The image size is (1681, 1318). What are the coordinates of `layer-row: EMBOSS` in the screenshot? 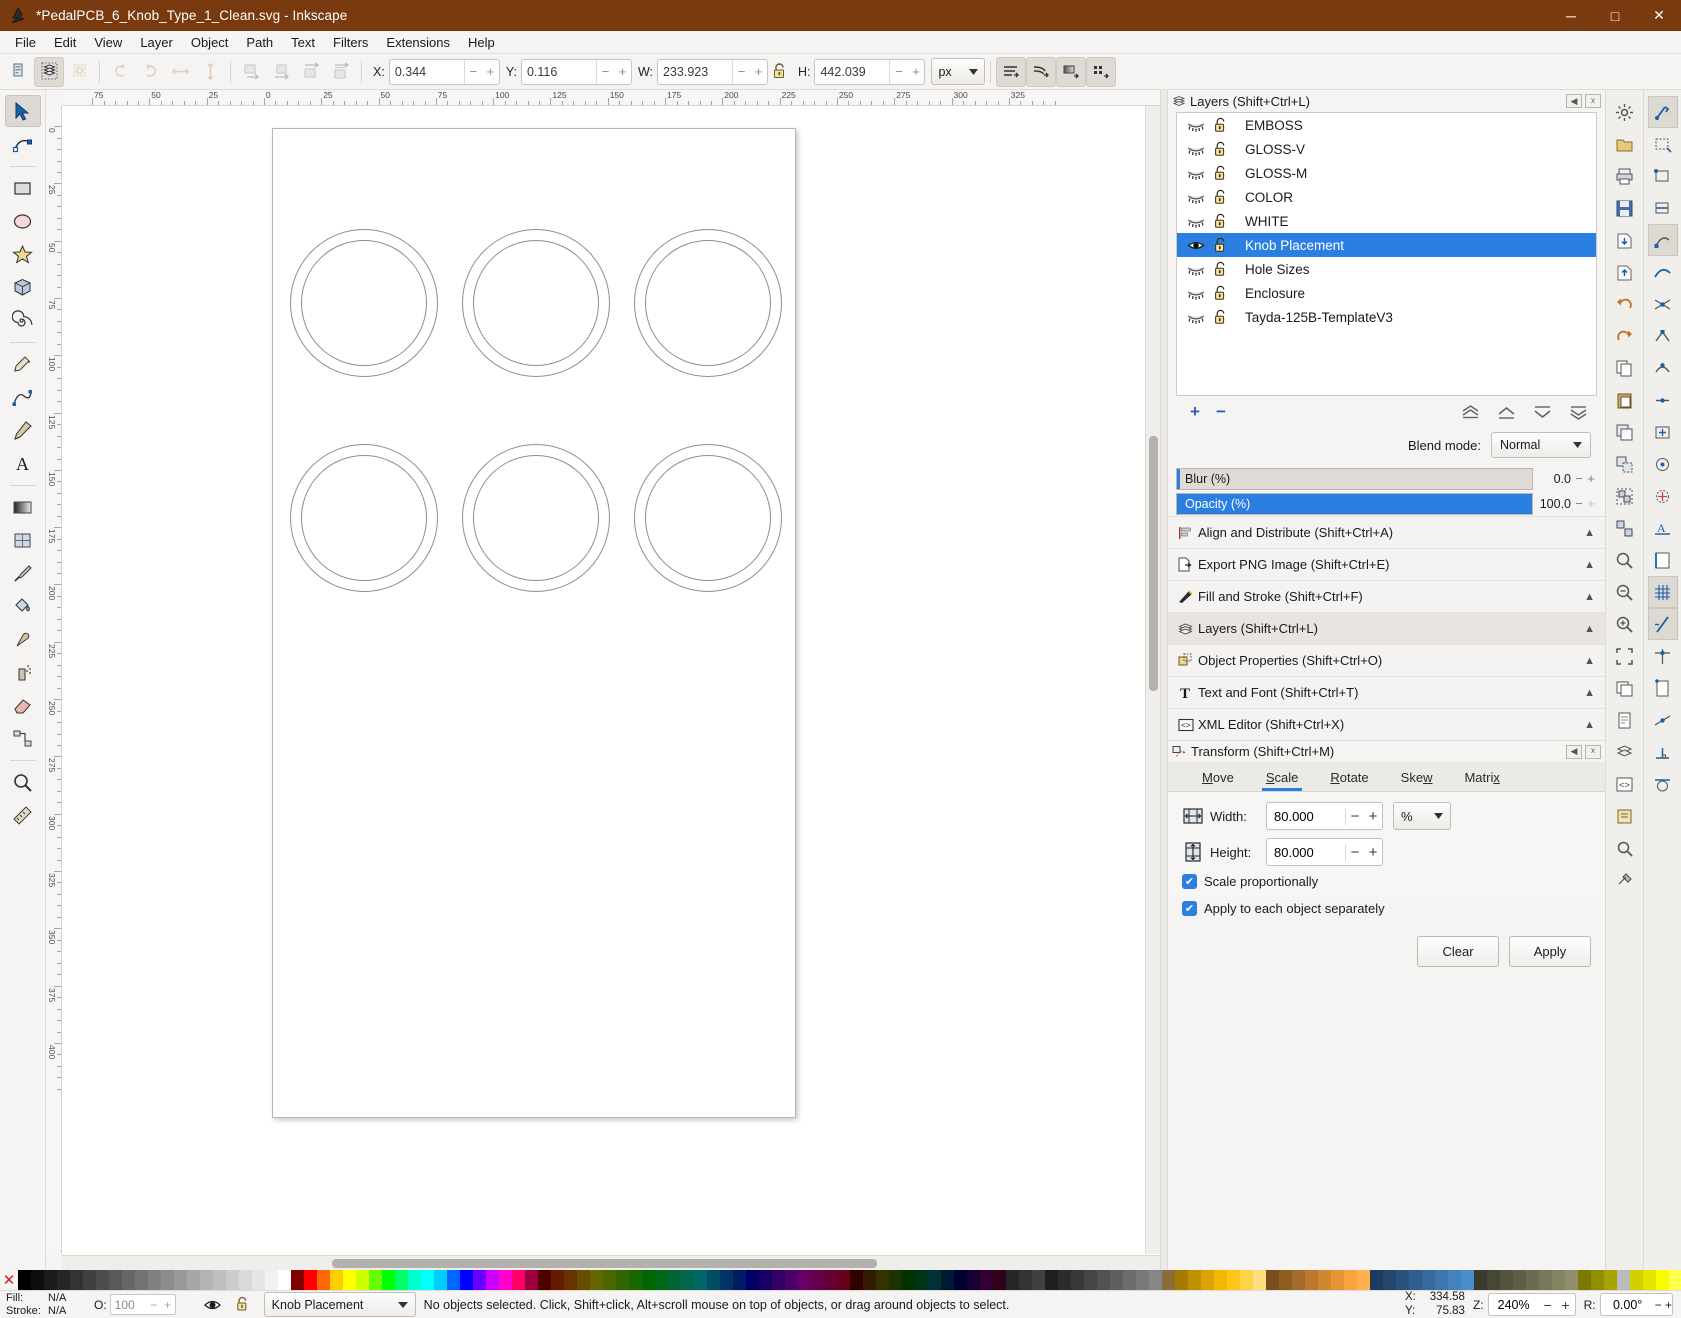 It's located at (1386, 125).